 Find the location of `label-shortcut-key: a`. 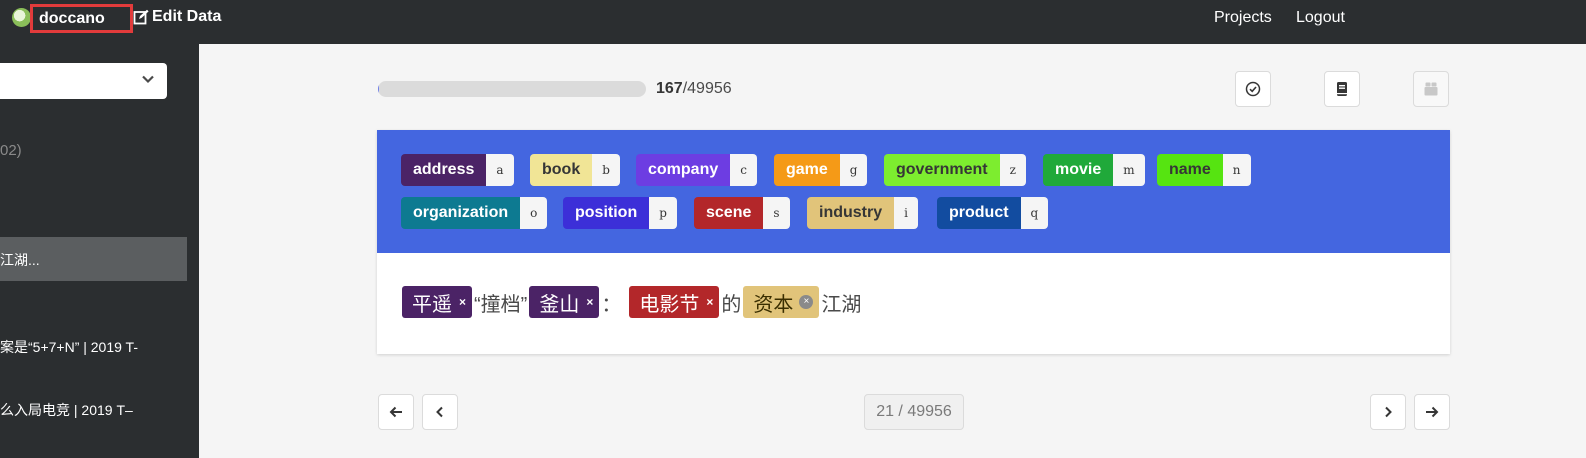

label-shortcut-key: a is located at coordinates (500, 170).